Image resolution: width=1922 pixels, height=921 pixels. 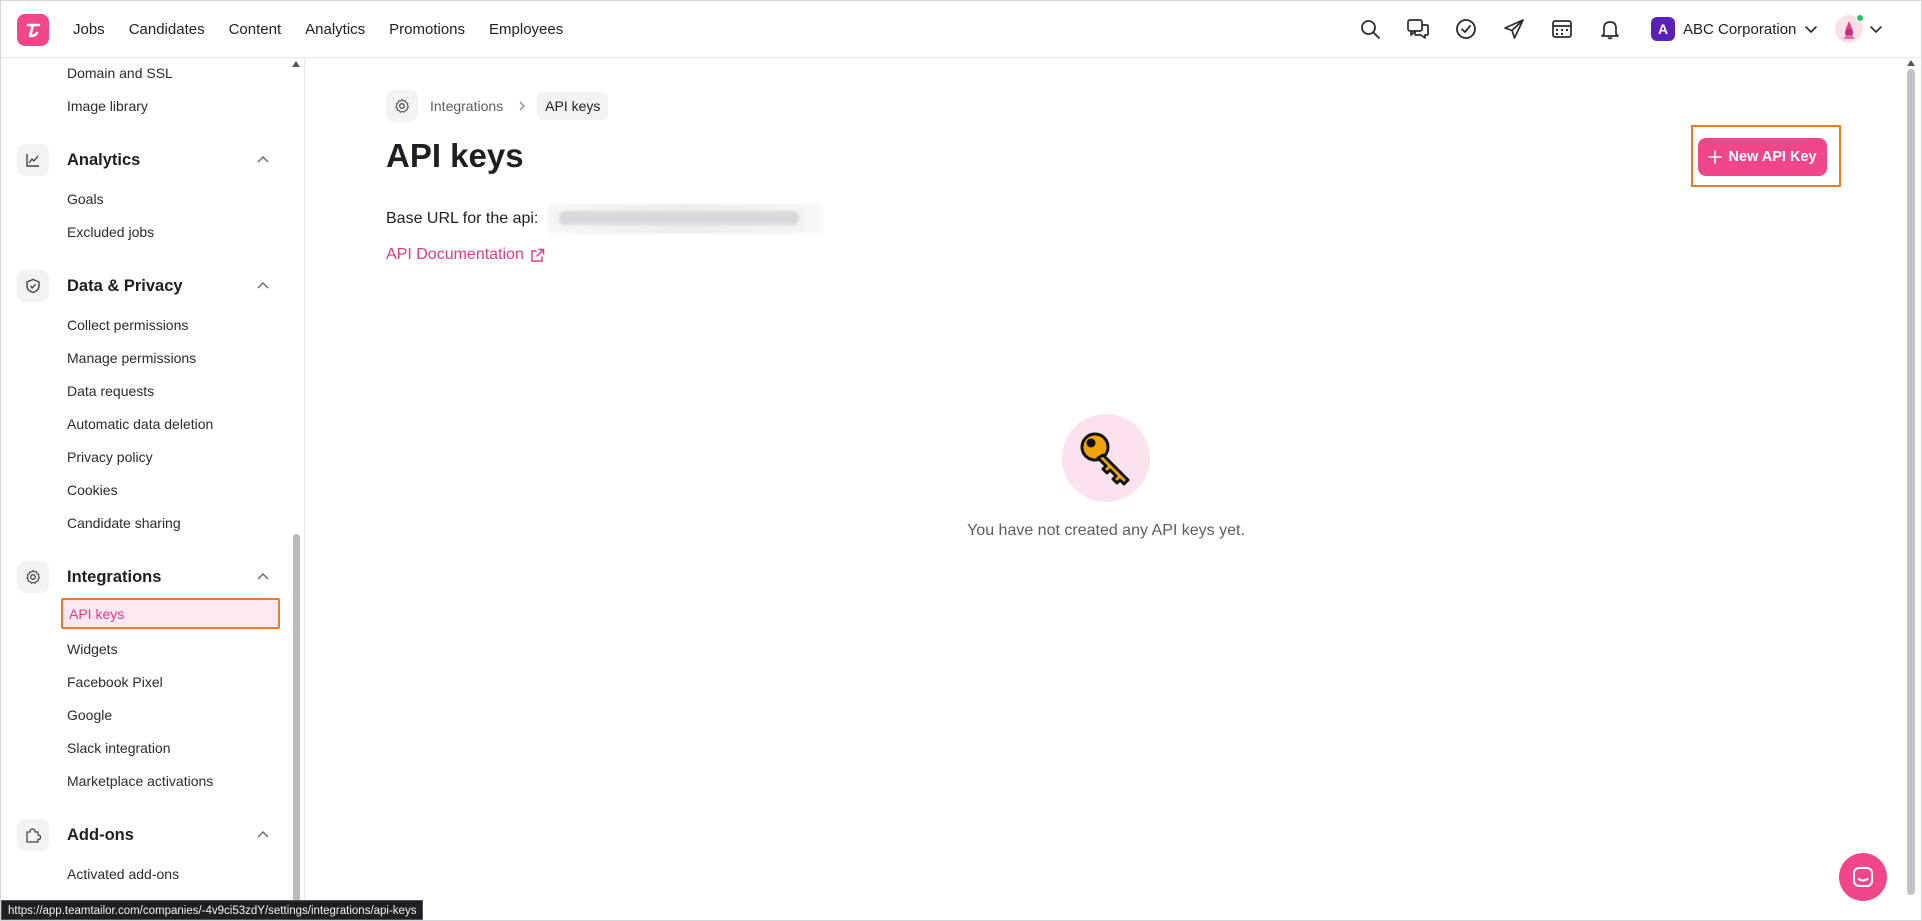 What do you see at coordinates (1106, 530) in the screenshot?
I see `empty-state-message: You have not created any API keys yet.` at bounding box center [1106, 530].